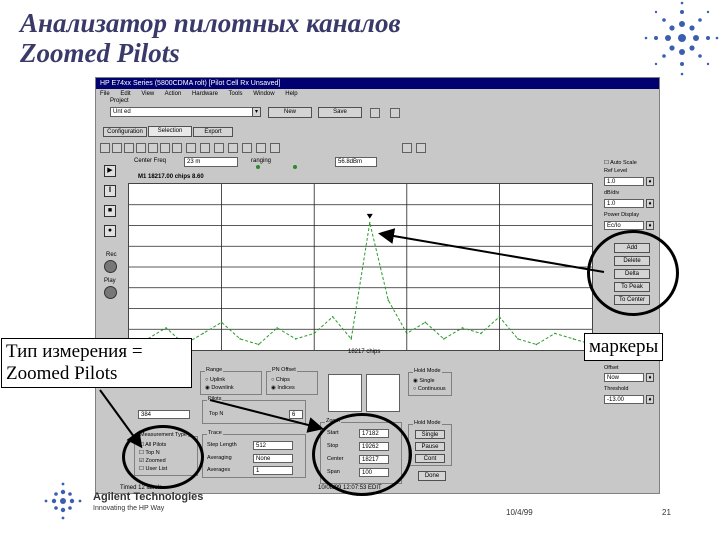 This screenshot has height=540, width=720. What do you see at coordinates (620, 163) in the screenshot?
I see `autoscale-checkbox: ☐ Auto Scale` at bounding box center [620, 163].